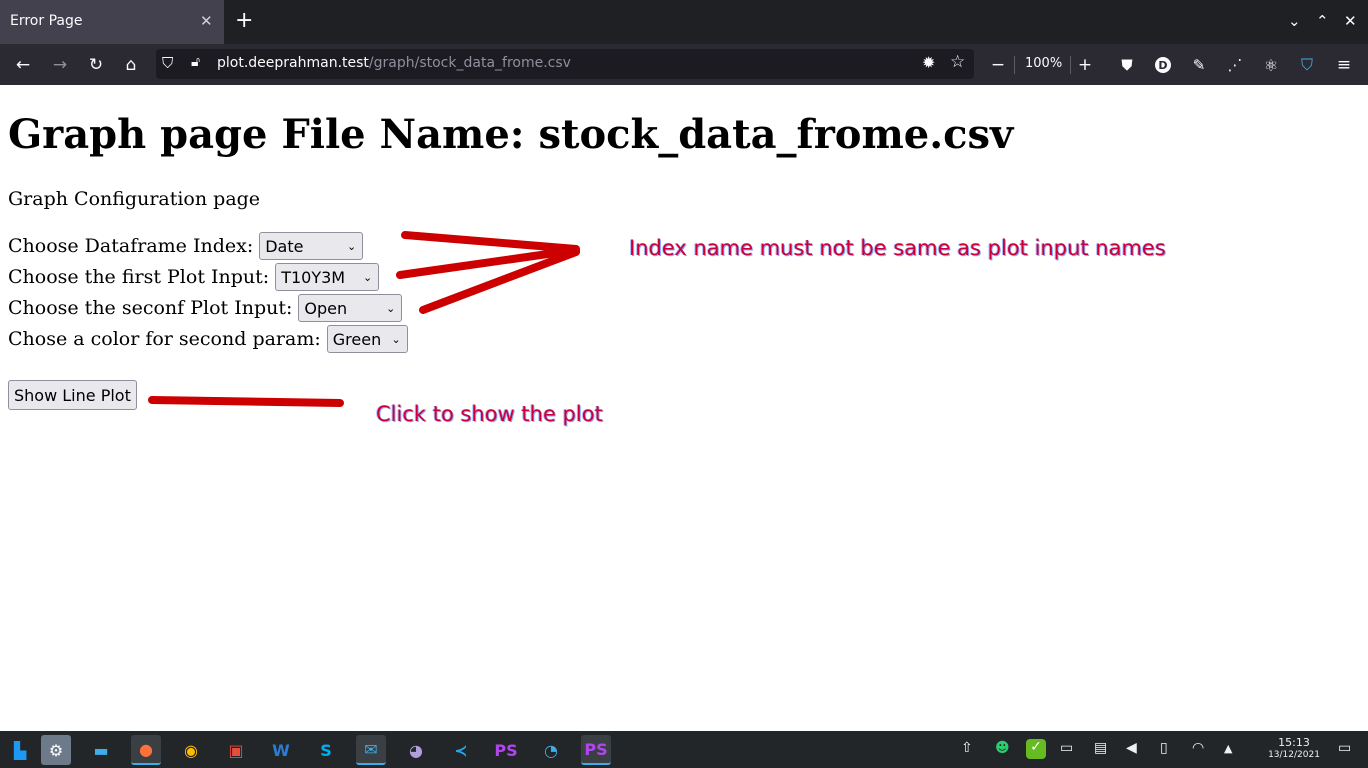 The width and height of the screenshot is (1368, 768). What do you see at coordinates (998, 65) in the screenshot?
I see `zoom-out-icon: −` at bounding box center [998, 65].